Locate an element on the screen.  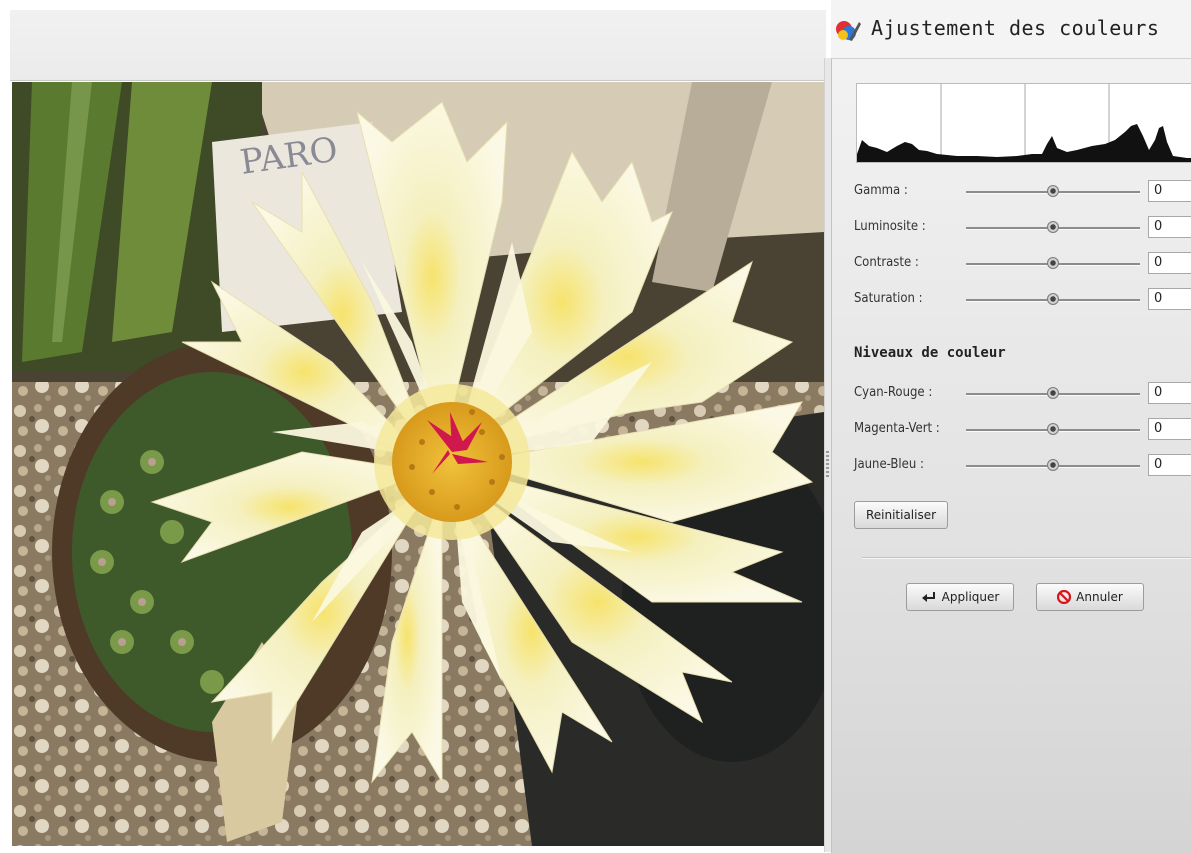
cyan-red-label: Cyan-Rouge : is located at coordinates (893, 392).